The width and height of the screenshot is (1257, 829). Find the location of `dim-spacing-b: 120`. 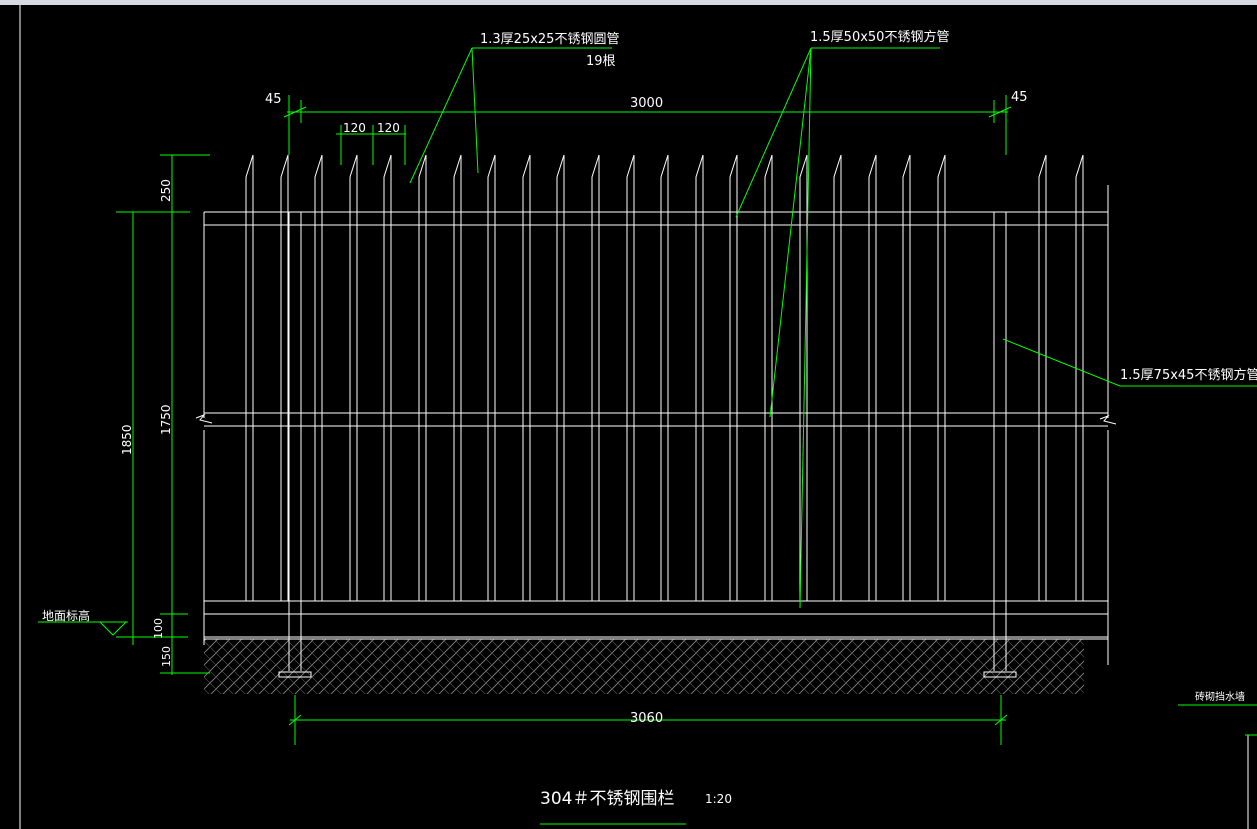

dim-spacing-b: 120 is located at coordinates (388, 128).